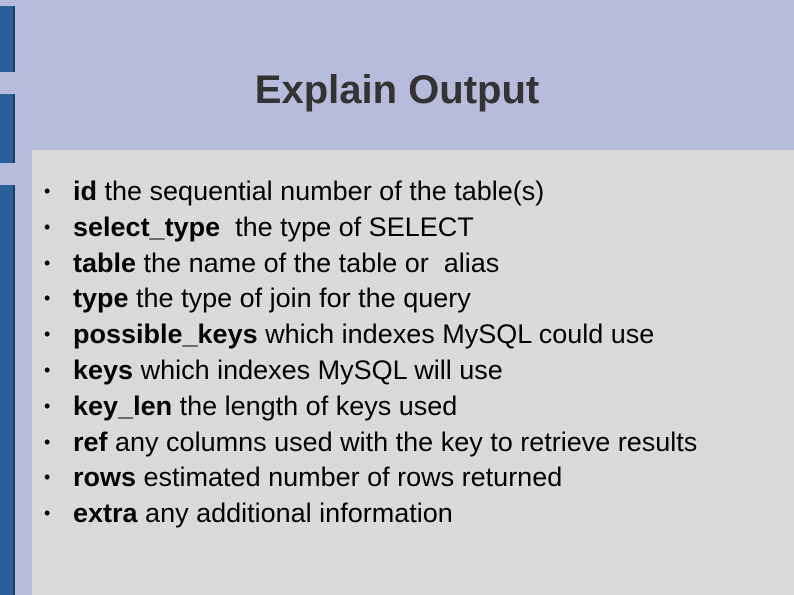 This screenshot has width=794, height=595. I want to click on list-item-description: the type of join for the query, so click(299, 298).